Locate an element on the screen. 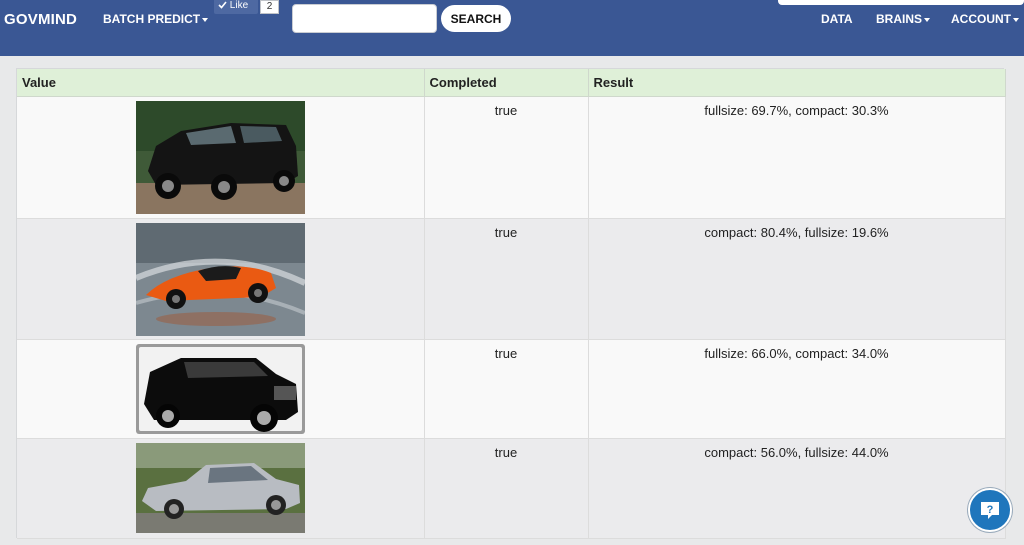  car-image-black-fullsize-suv is located at coordinates (220, 388).